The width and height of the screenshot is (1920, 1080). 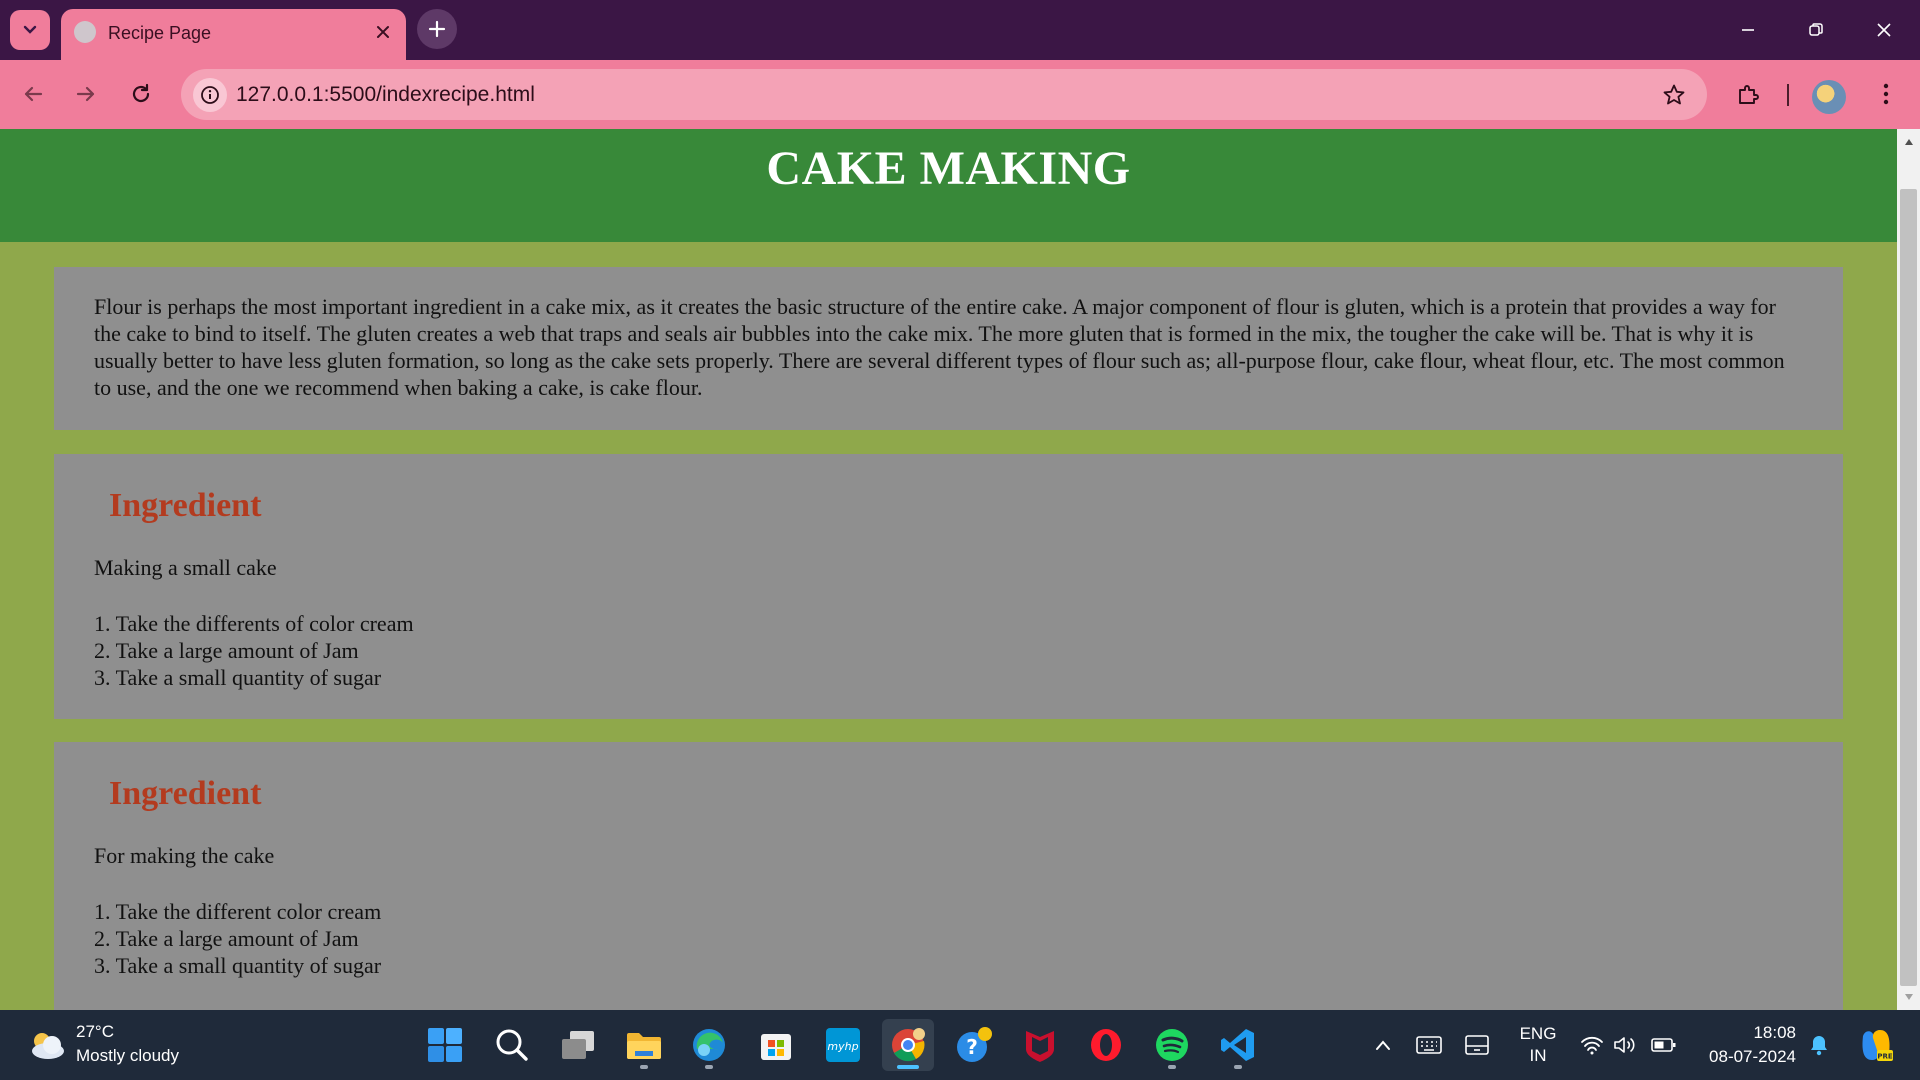 I want to click on edge-button, so click(x=709, y=1045).